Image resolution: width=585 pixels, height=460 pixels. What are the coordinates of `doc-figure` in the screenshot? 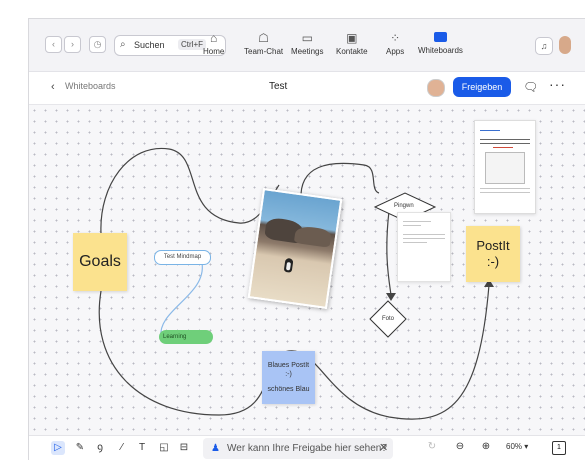 It's located at (505, 168).